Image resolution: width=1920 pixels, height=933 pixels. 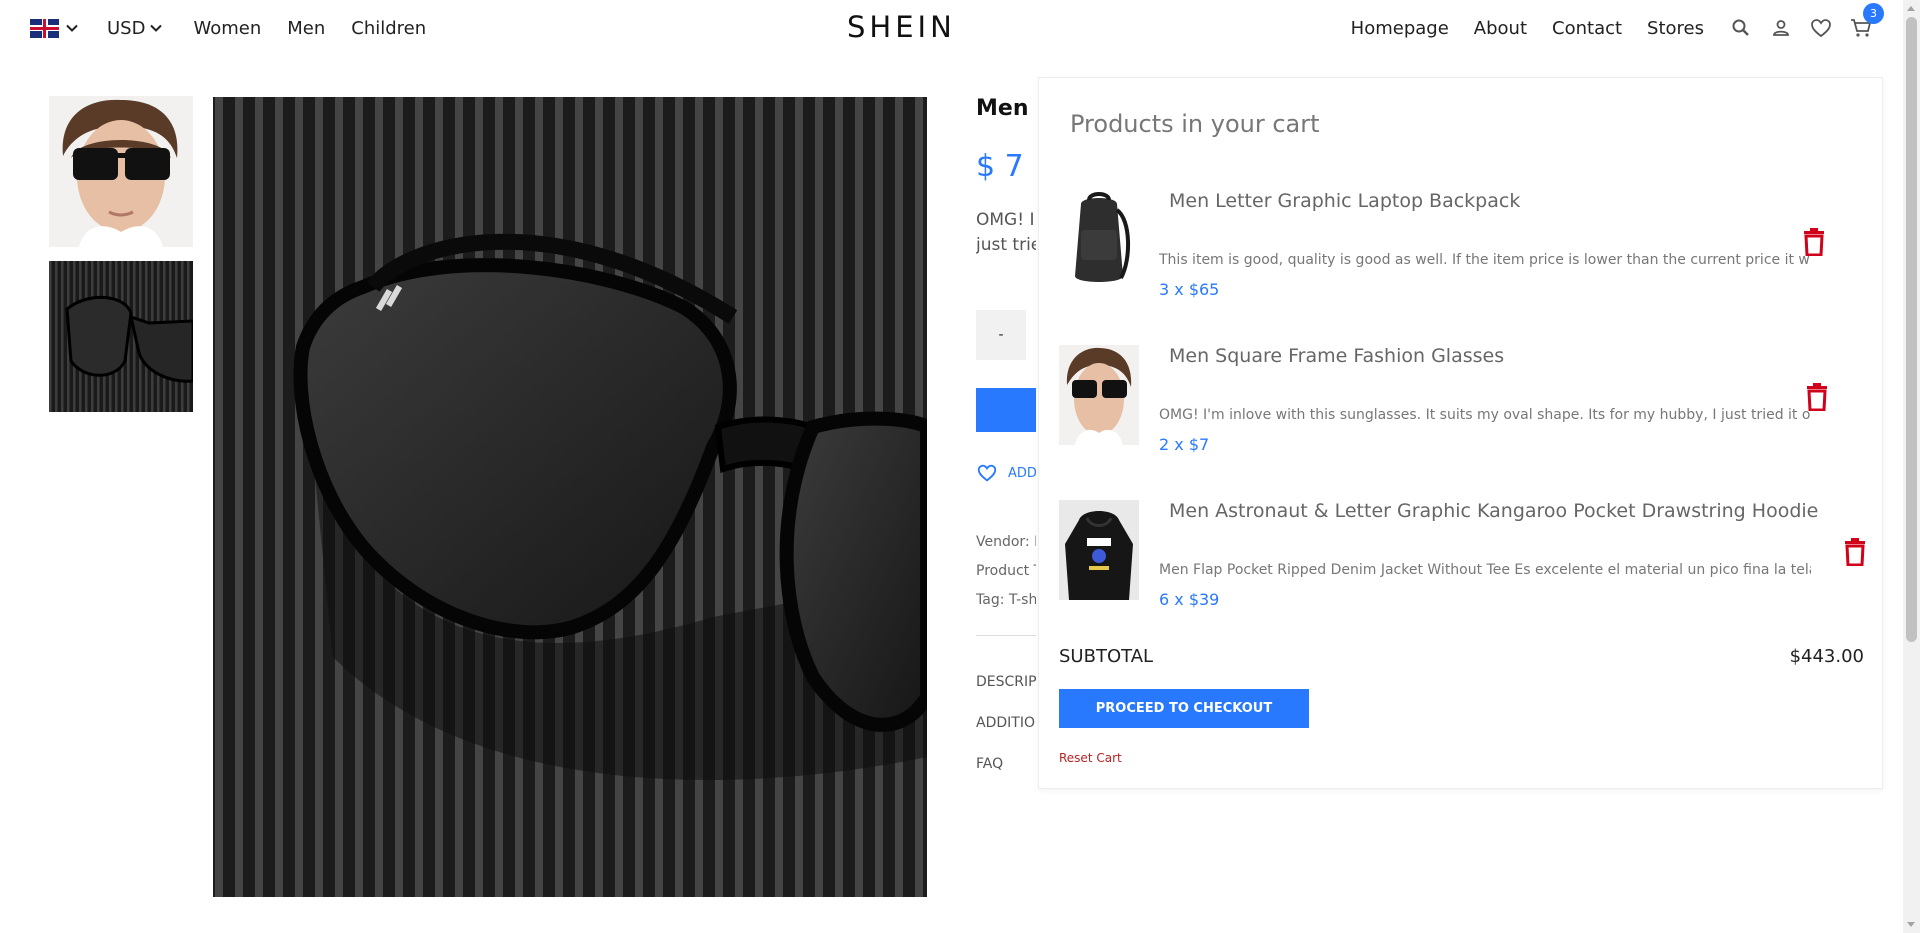 I want to click on nav-link-homepage: Homepage, so click(x=1400, y=28).